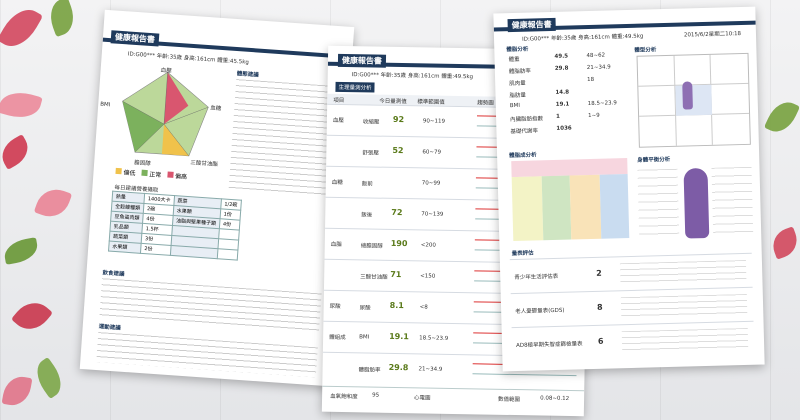  What do you see at coordinates (376, 395) in the screenshot?
I see `footer-cell: 95` at bounding box center [376, 395].